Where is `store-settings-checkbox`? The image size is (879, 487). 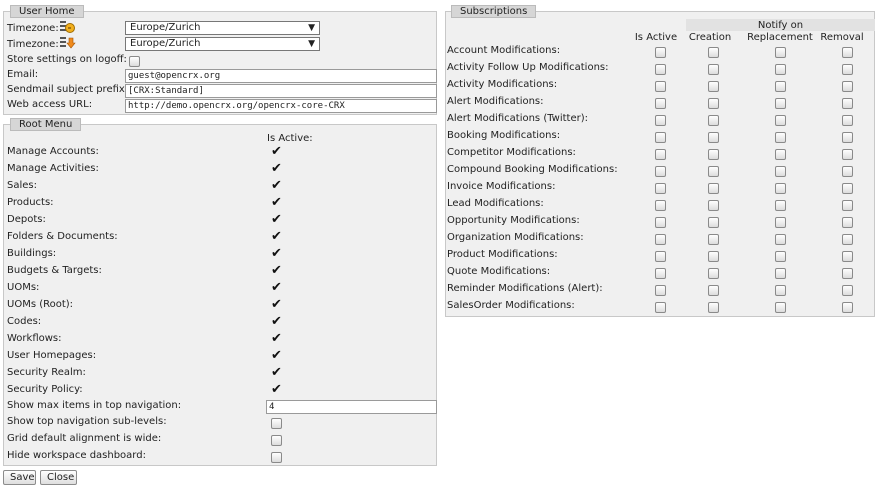 store-settings-checkbox is located at coordinates (134, 61).